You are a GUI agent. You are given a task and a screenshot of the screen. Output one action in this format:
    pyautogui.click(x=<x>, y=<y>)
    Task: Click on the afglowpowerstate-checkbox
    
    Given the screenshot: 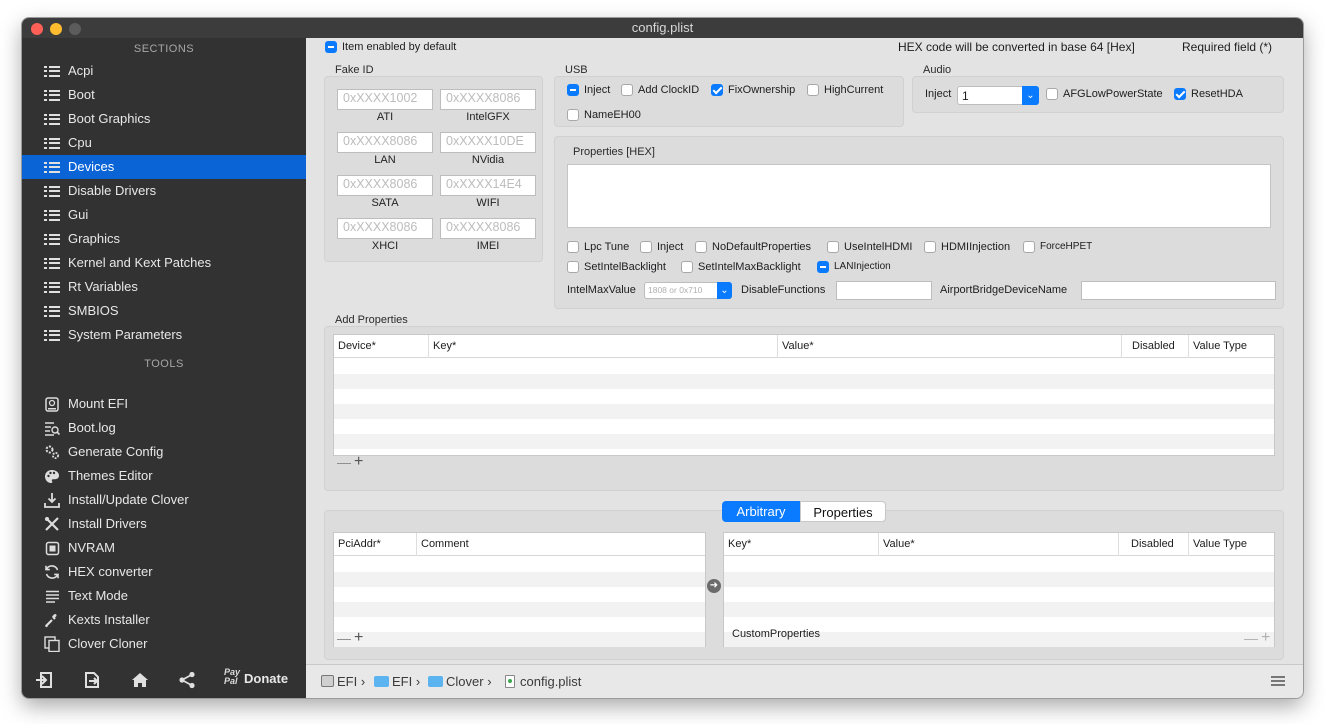 What is the action you would take?
    pyautogui.click(x=1052, y=94)
    